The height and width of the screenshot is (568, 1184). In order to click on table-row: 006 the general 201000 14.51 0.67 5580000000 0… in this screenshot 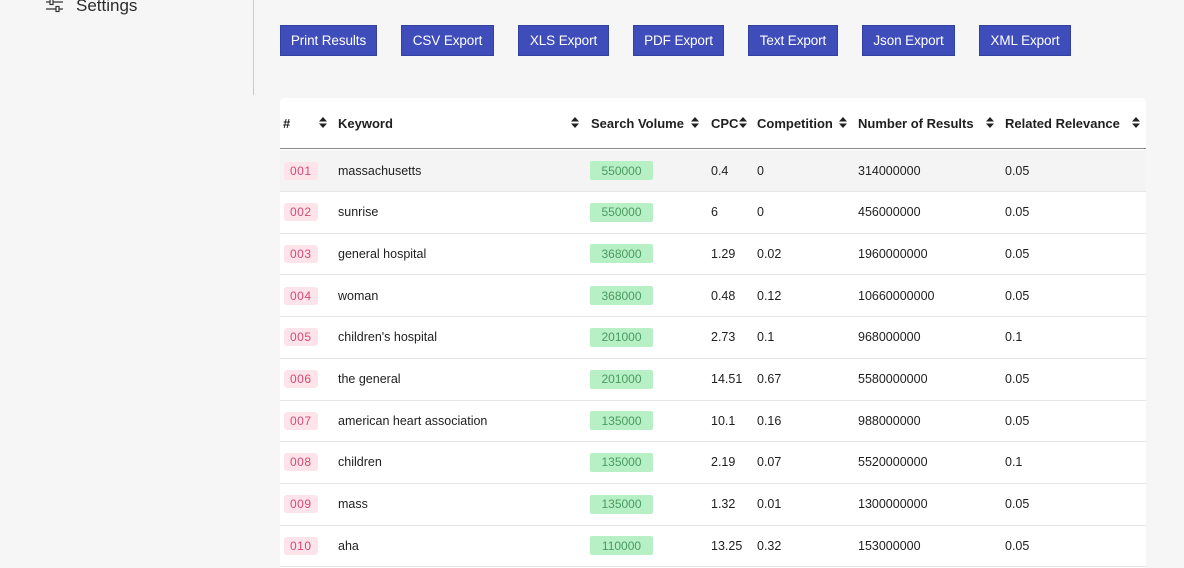, I will do `click(713, 380)`.